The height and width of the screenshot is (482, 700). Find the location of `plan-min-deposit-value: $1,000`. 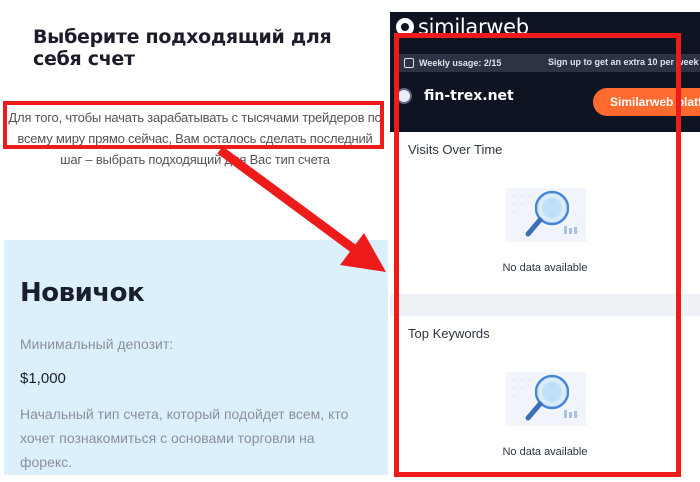

plan-min-deposit-value: $1,000 is located at coordinates (43, 378).